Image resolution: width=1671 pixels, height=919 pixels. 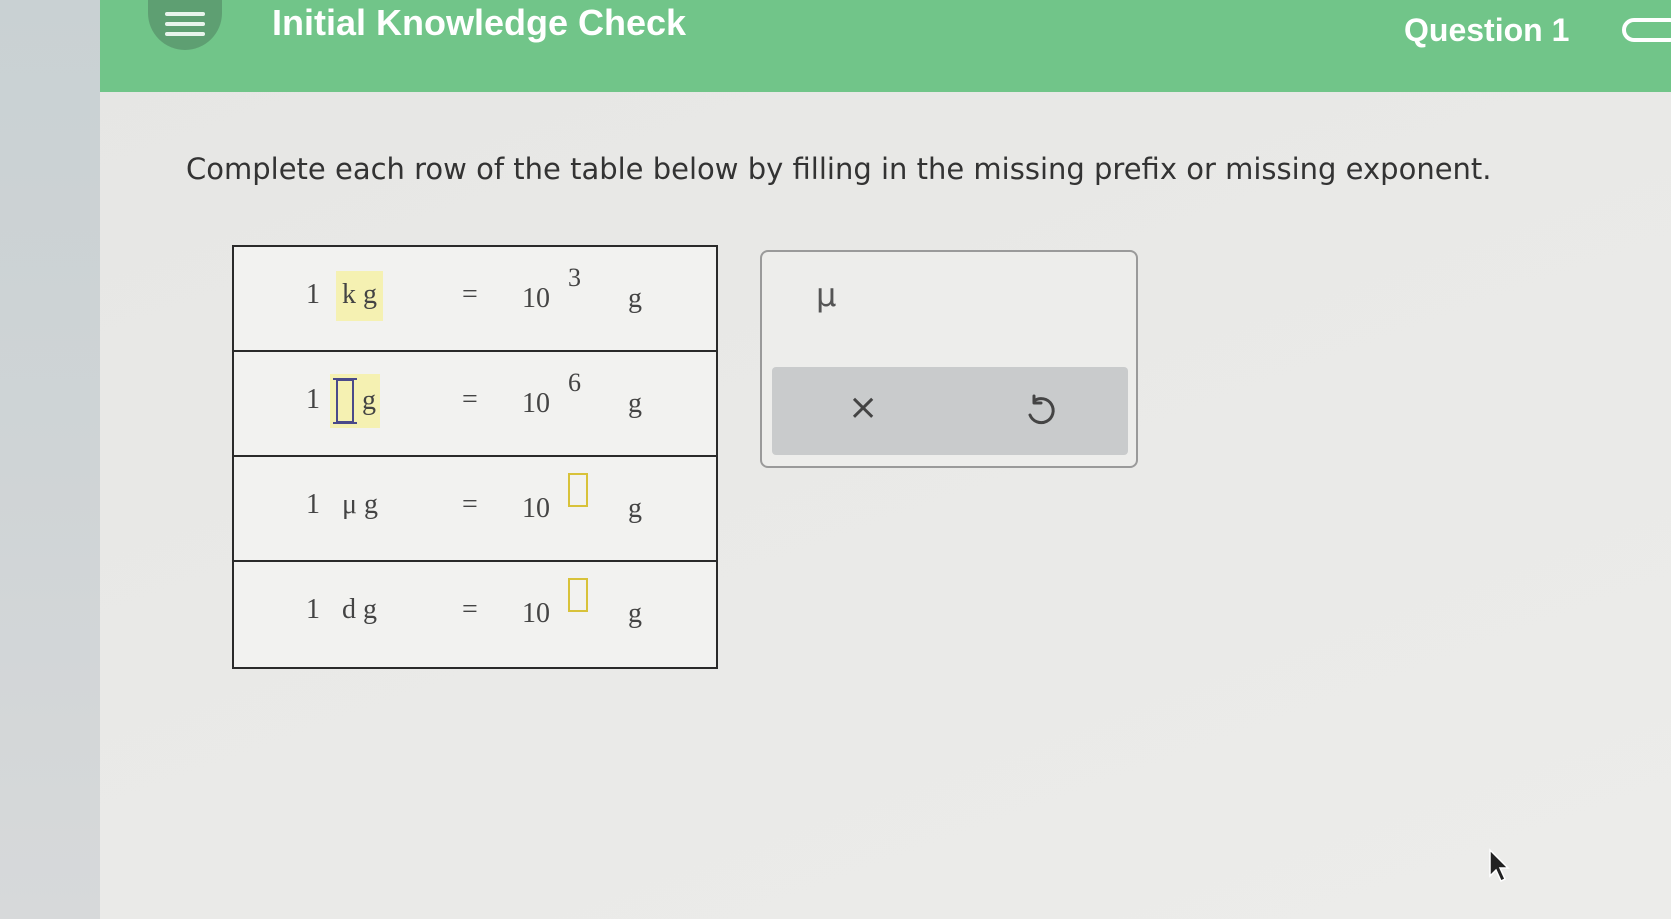 I want to click on keypad-panel: μ ×, so click(x=949, y=359).